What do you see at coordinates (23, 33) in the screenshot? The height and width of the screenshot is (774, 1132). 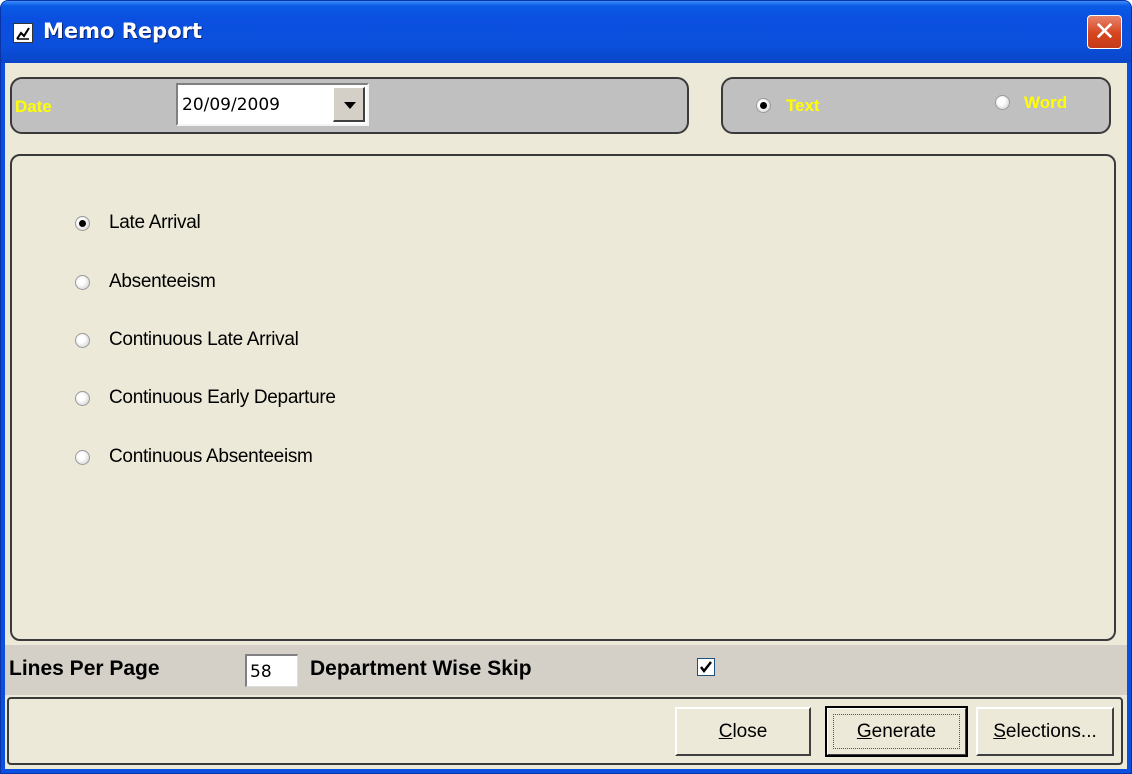 I see `app-icon` at bounding box center [23, 33].